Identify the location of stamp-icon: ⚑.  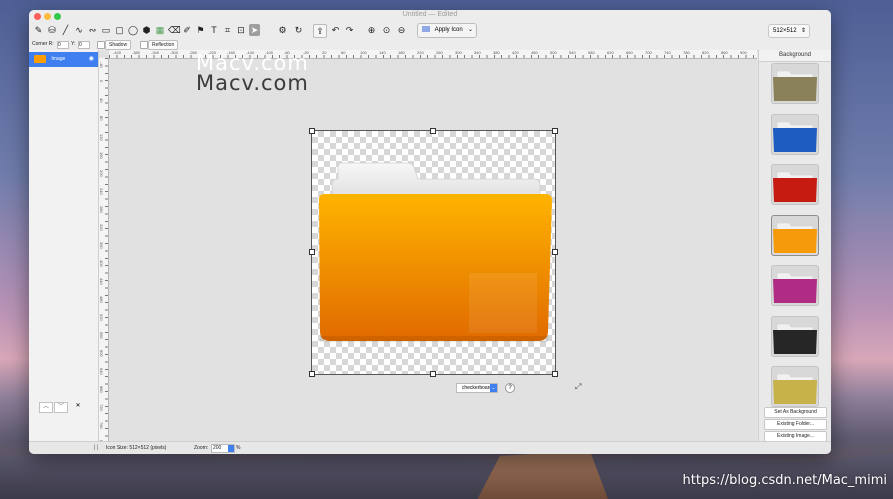
(200, 30).